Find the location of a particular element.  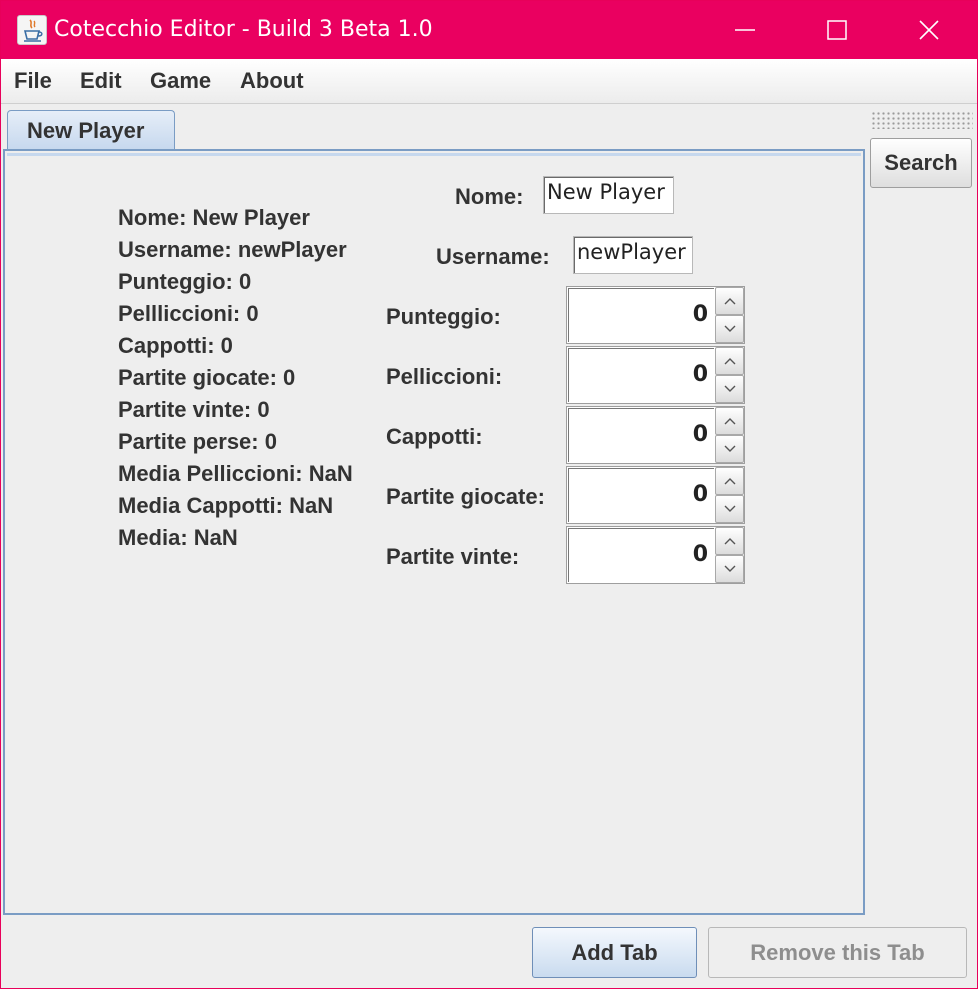

info-username: Username: newPlayer is located at coordinates (232, 249).